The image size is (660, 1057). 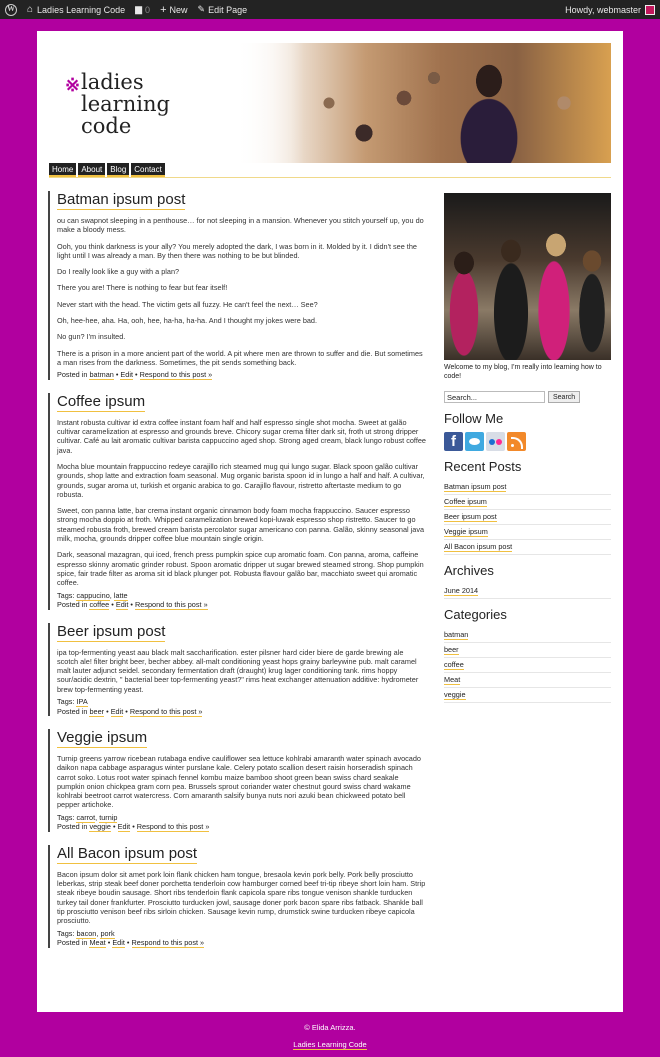 What do you see at coordinates (86, 933) in the screenshot?
I see `tag-link: bacon` at bounding box center [86, 933].